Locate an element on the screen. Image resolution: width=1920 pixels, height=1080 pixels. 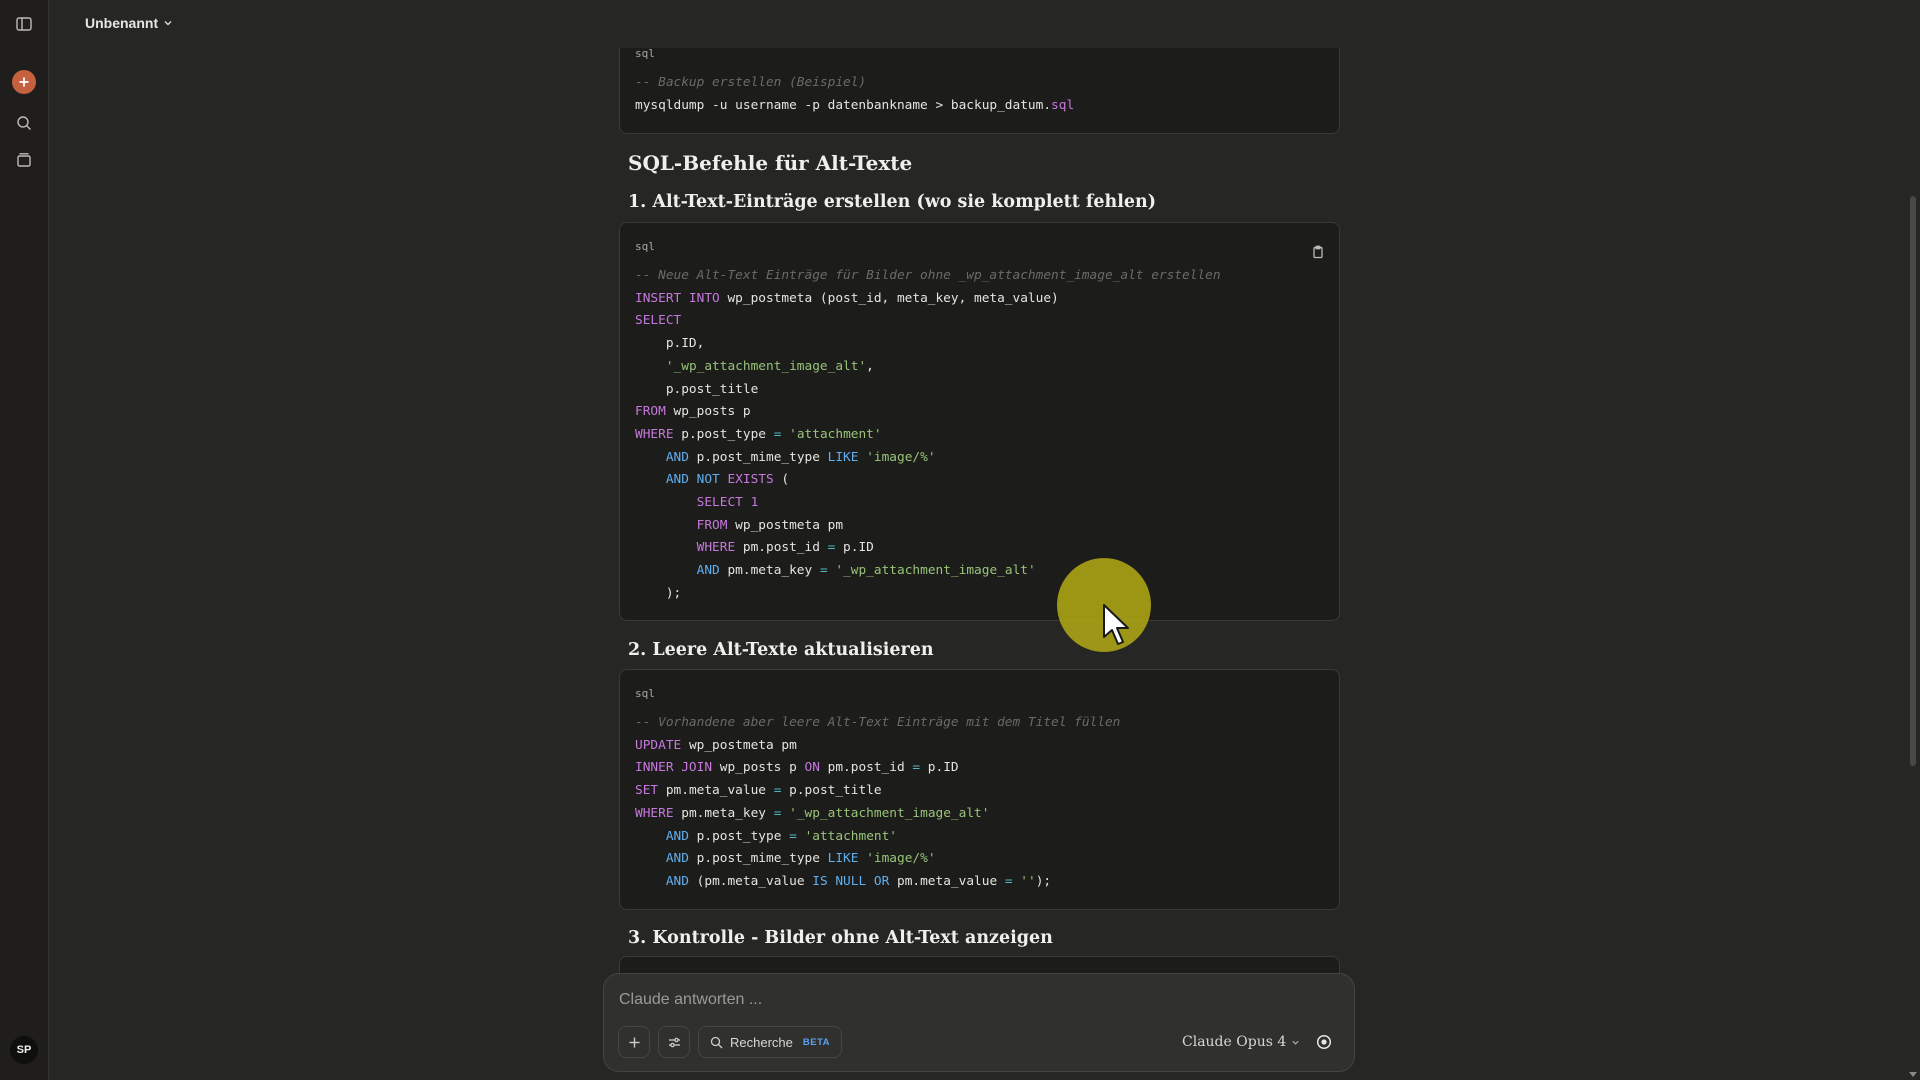
code-token: , is located at coordinates (870, 366).